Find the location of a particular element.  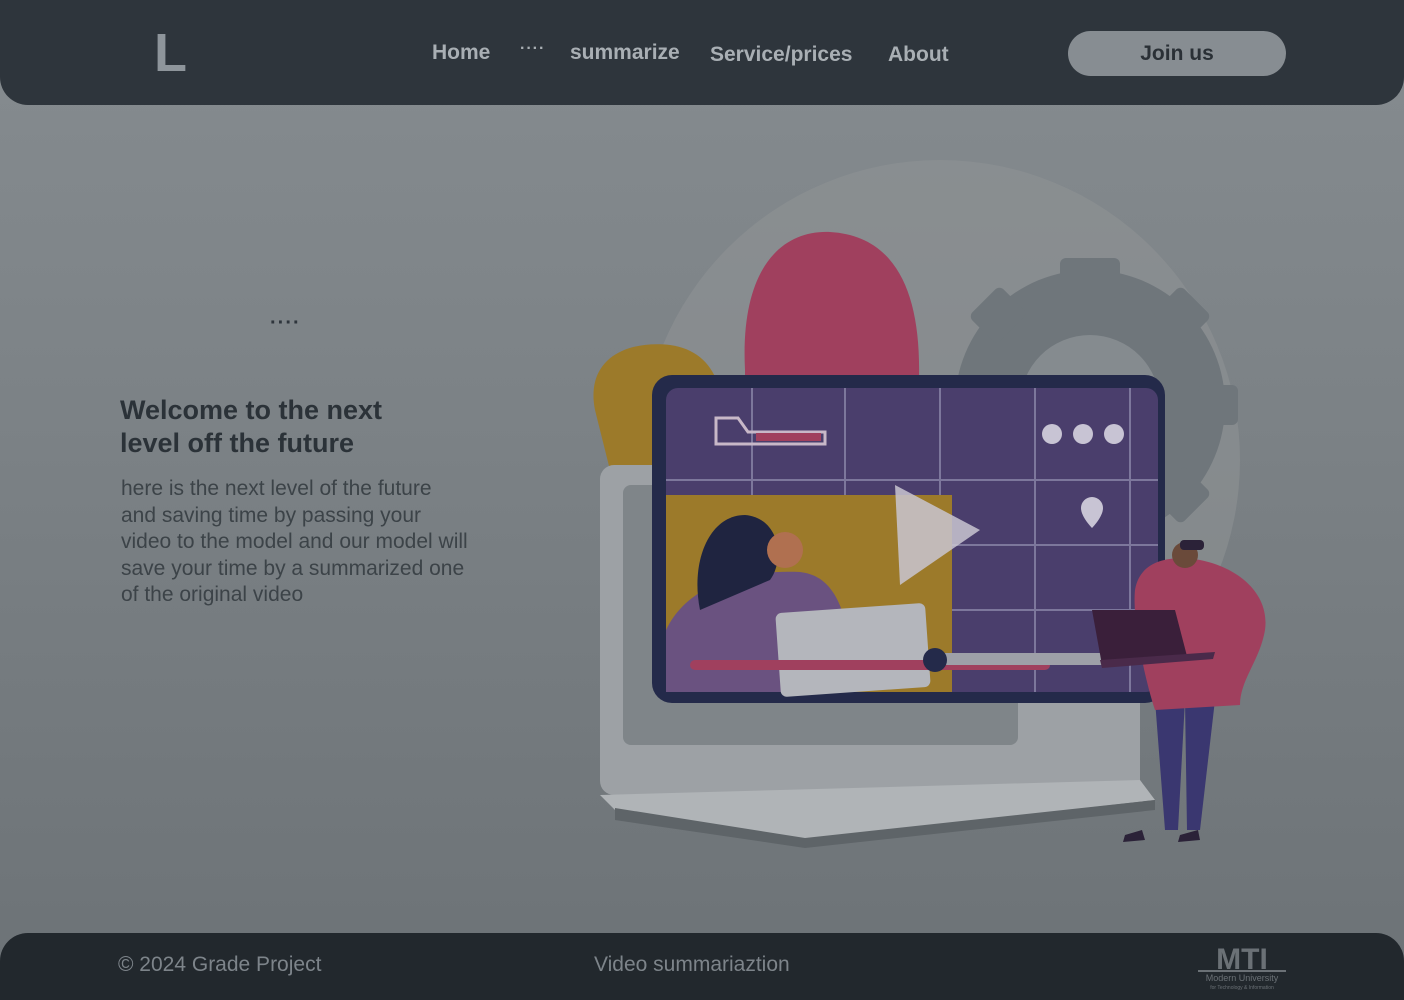

nav-about-link: About is located at coordinates (918, 55).